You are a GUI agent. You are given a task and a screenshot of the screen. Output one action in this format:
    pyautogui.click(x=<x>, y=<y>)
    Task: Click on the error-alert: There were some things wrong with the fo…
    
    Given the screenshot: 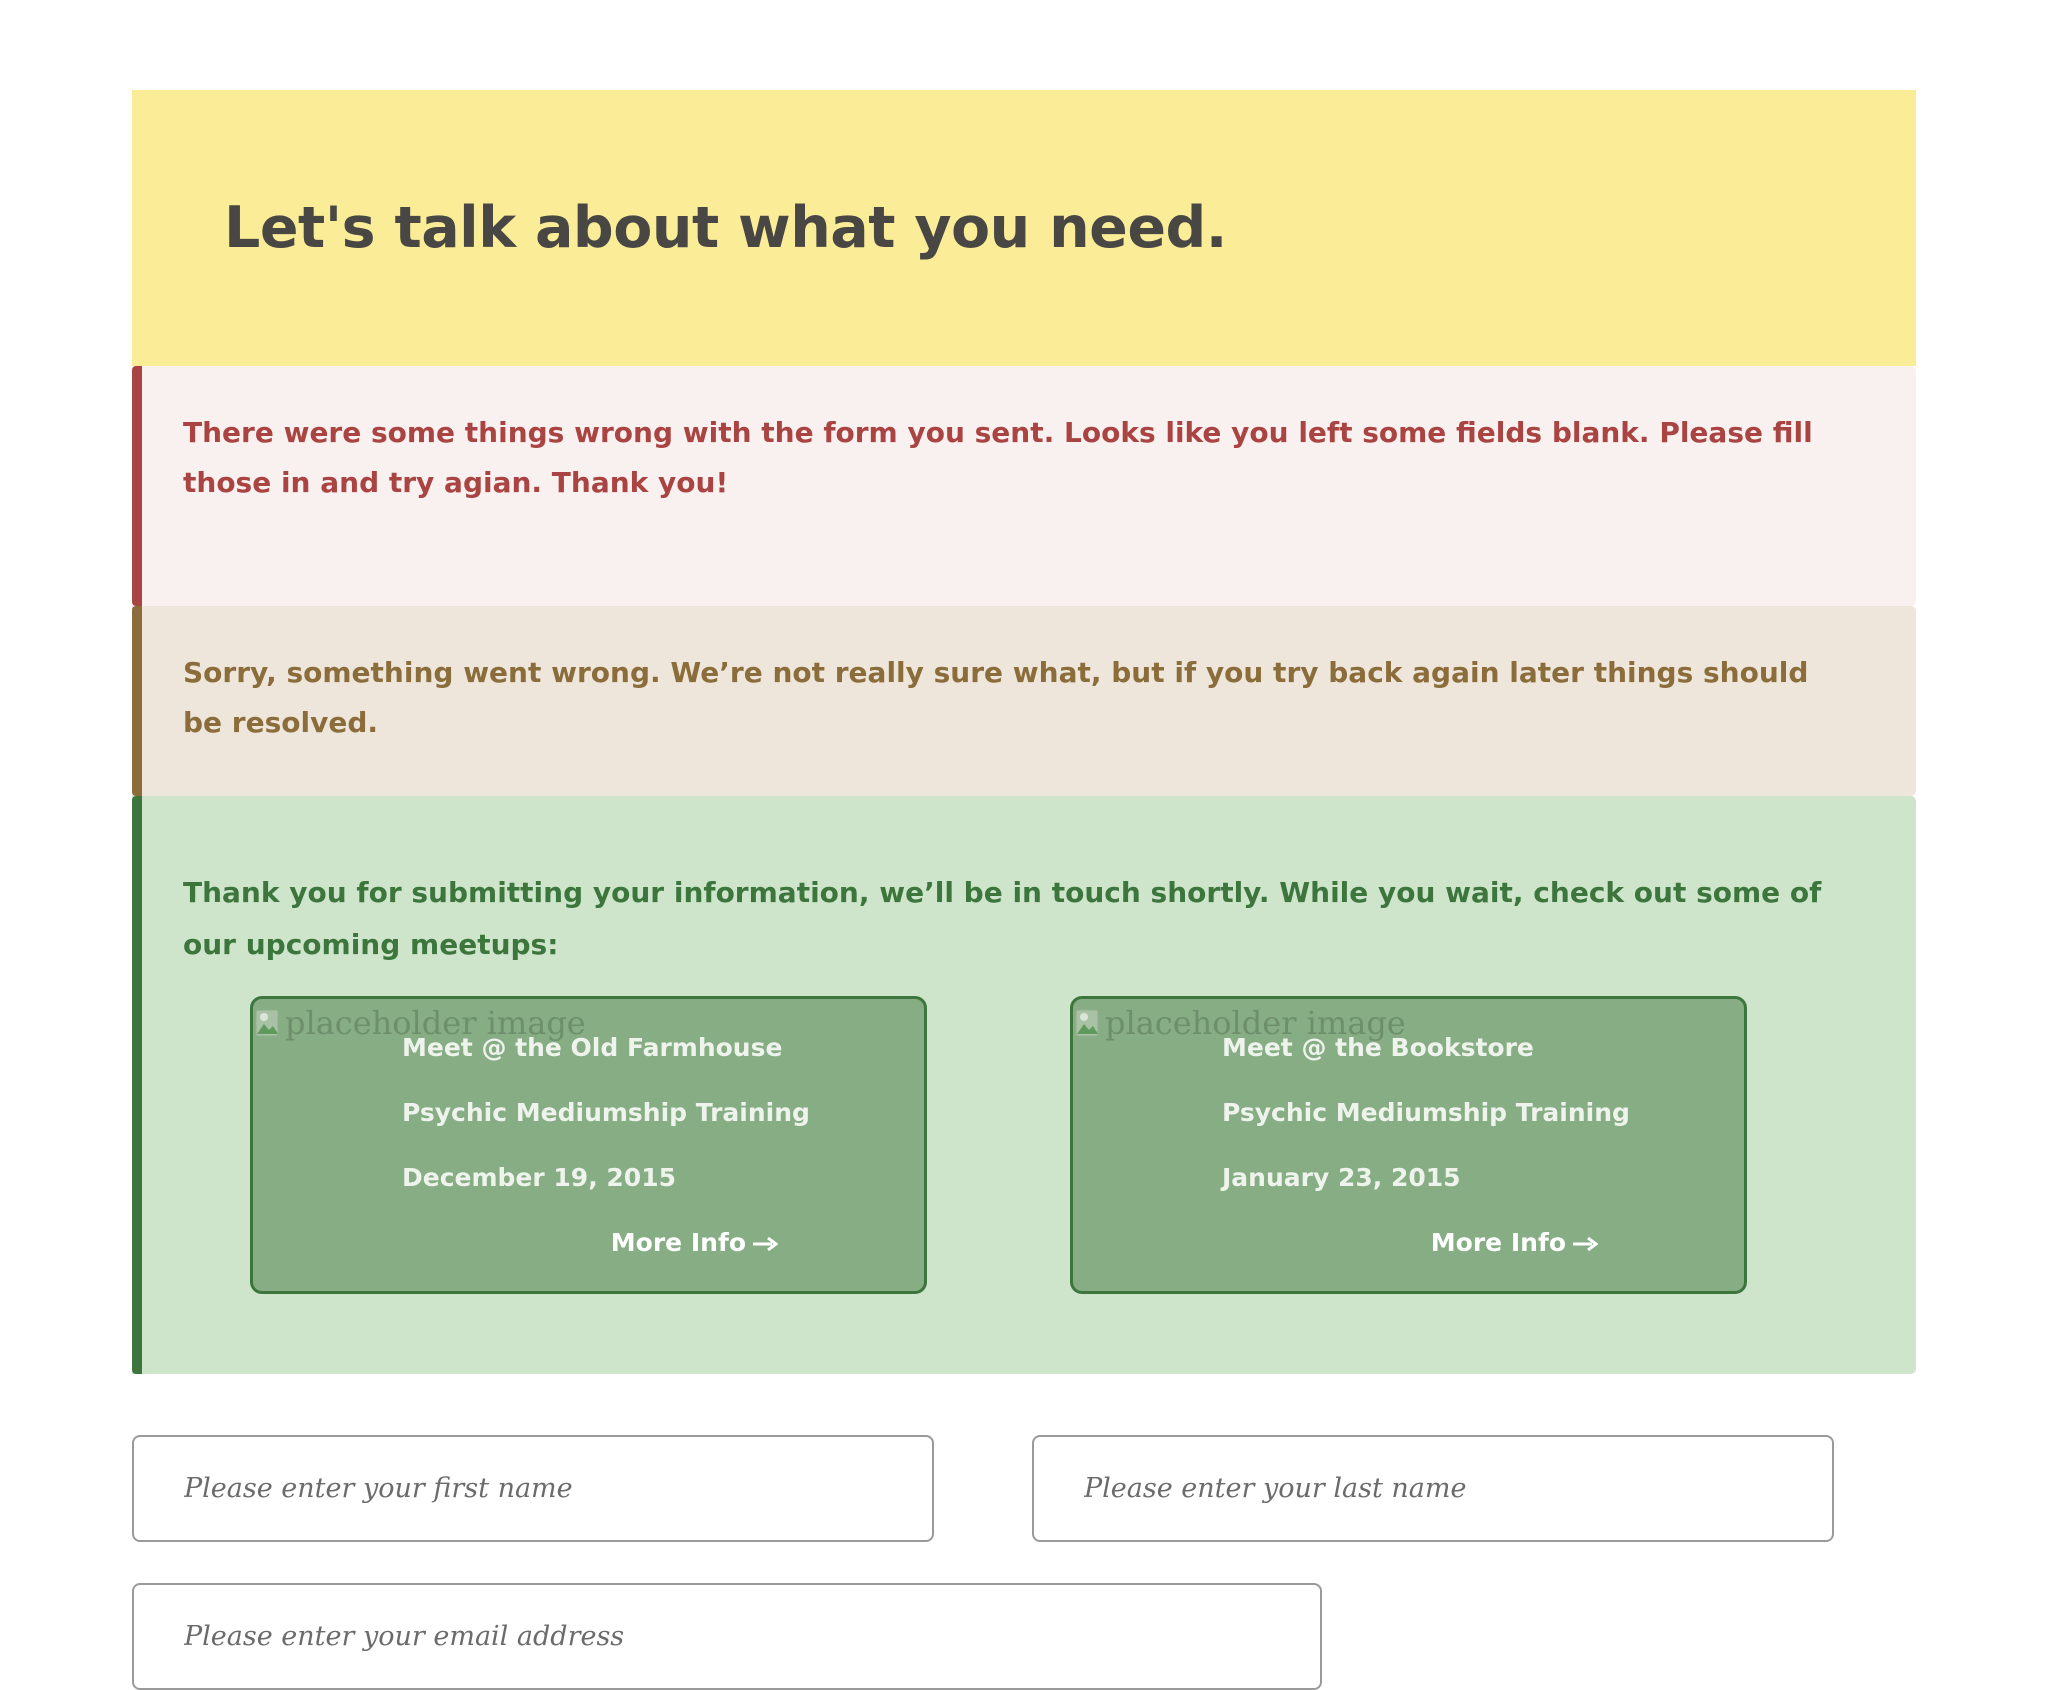 What is the action you would take?
    pyautogui.click(x=1024, y=486)
    